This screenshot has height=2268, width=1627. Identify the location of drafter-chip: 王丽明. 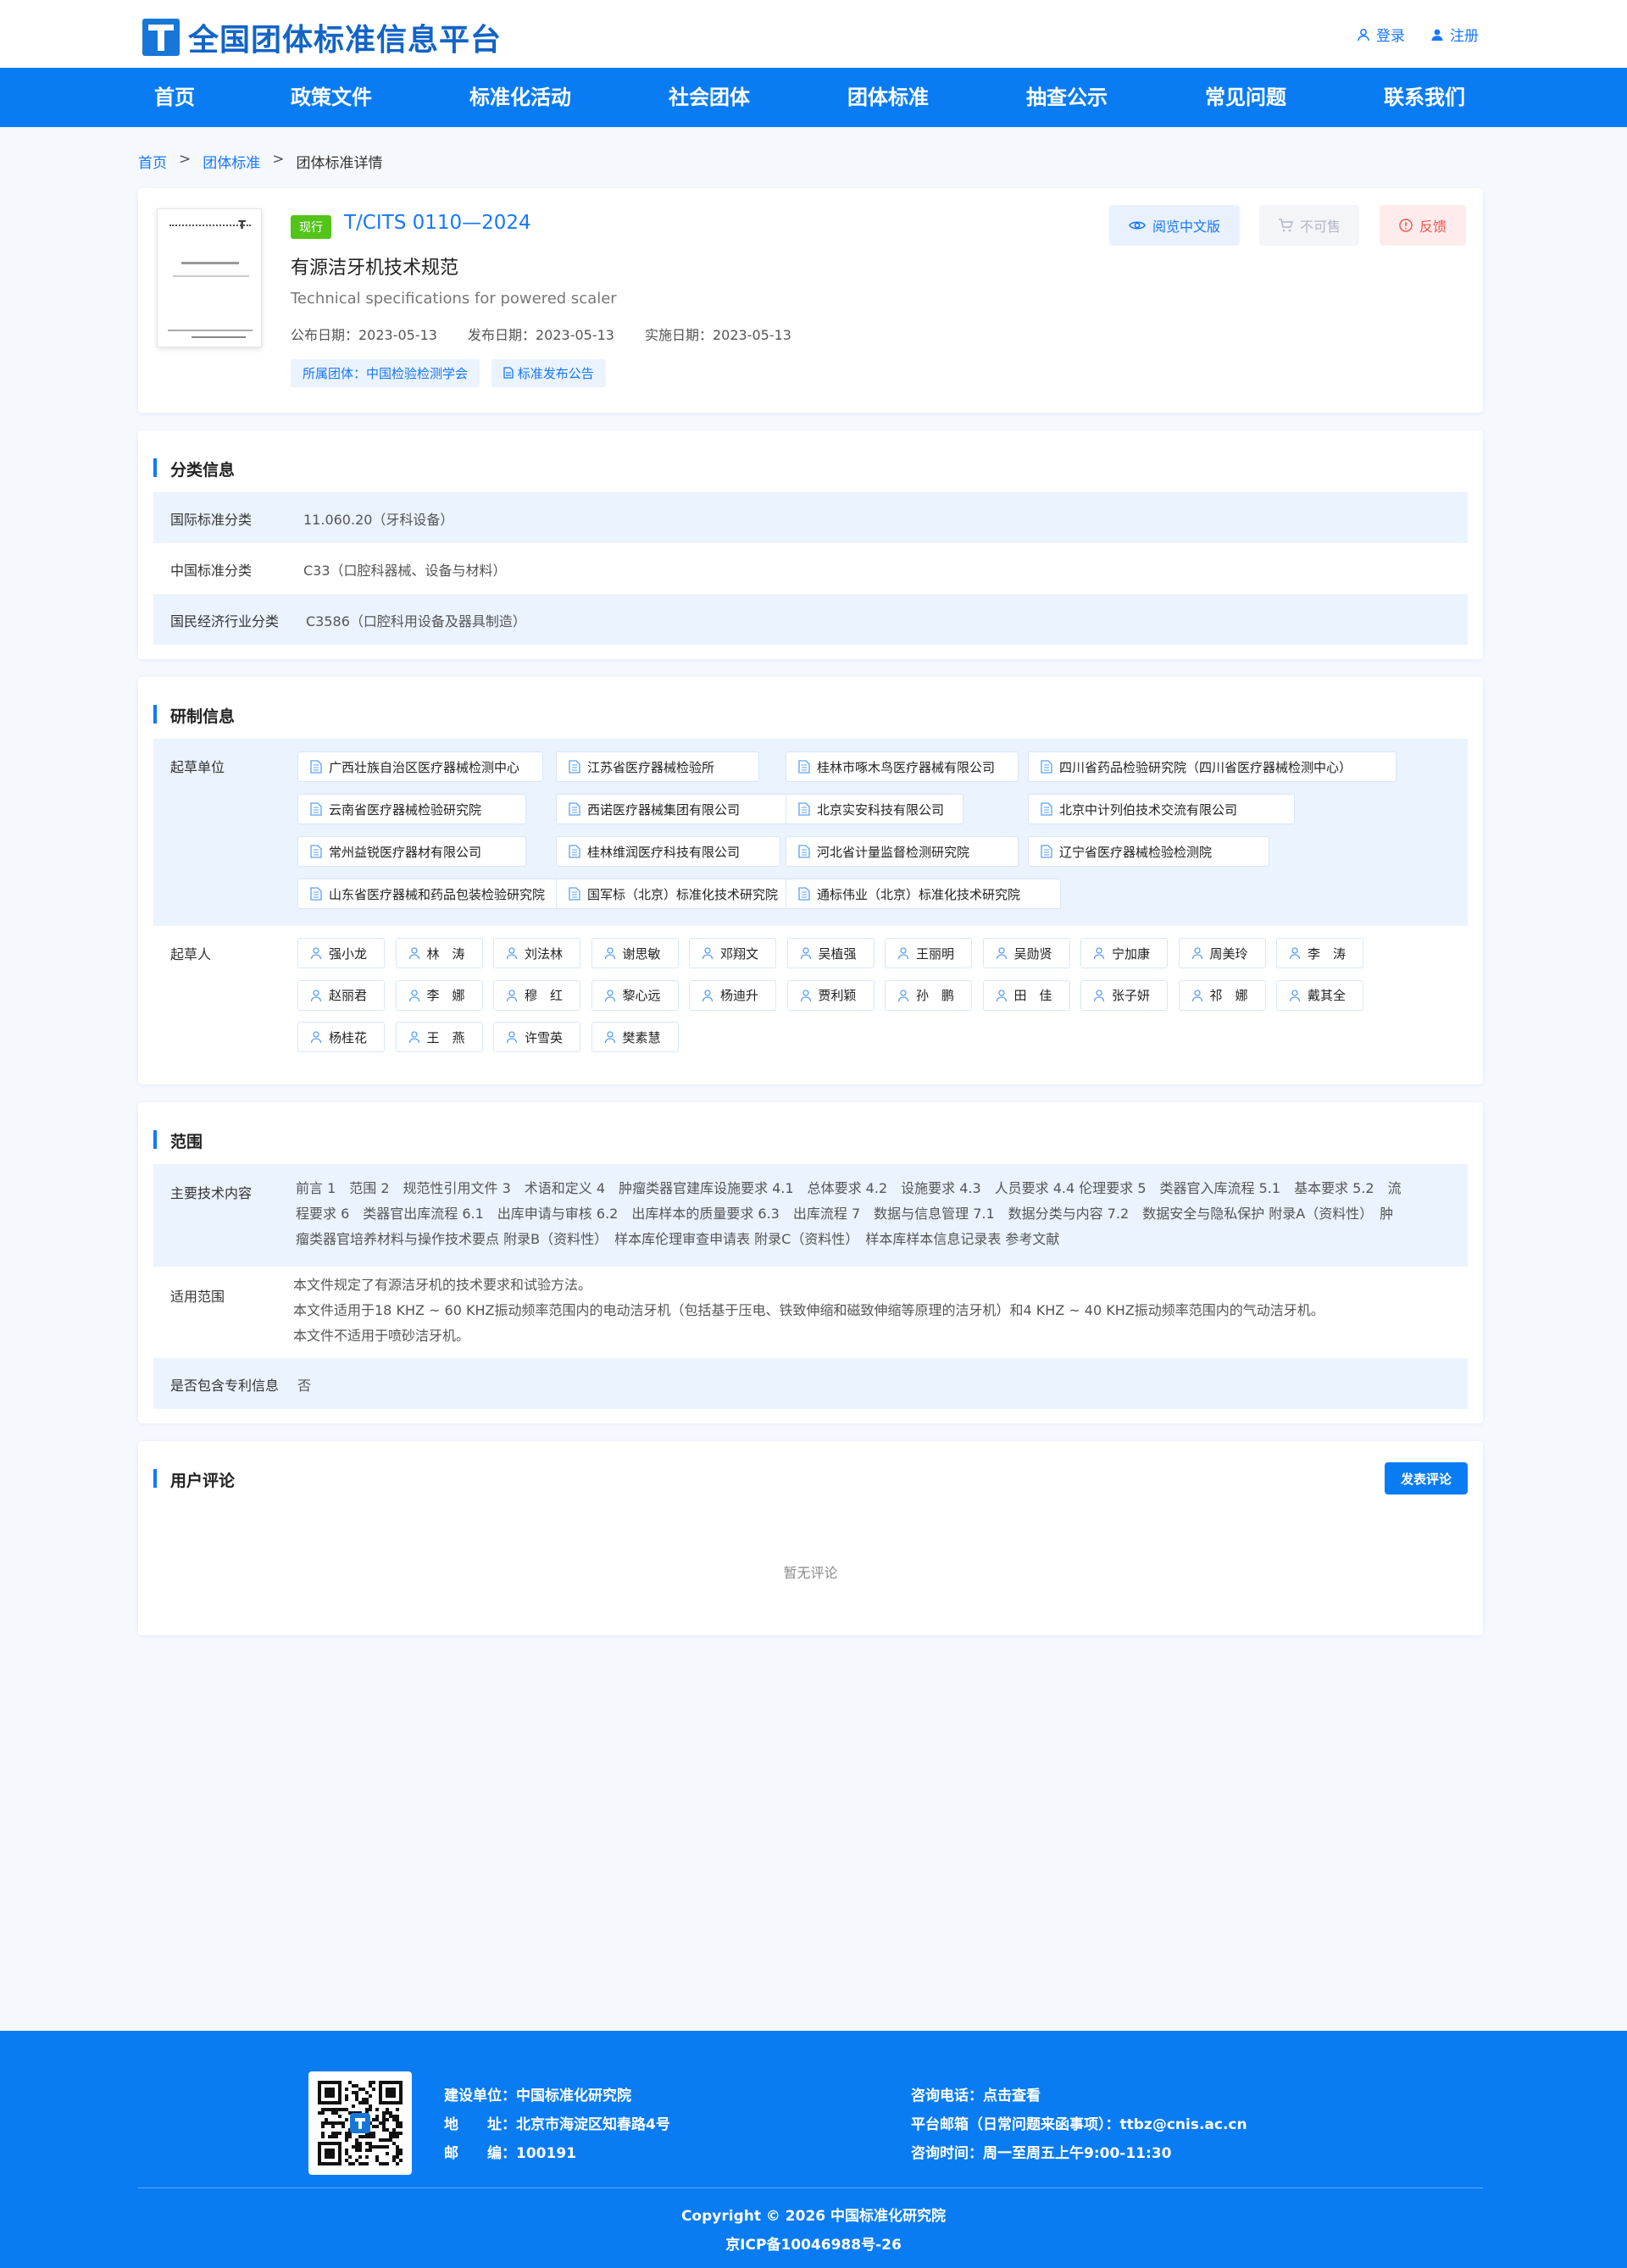
(929, 953).